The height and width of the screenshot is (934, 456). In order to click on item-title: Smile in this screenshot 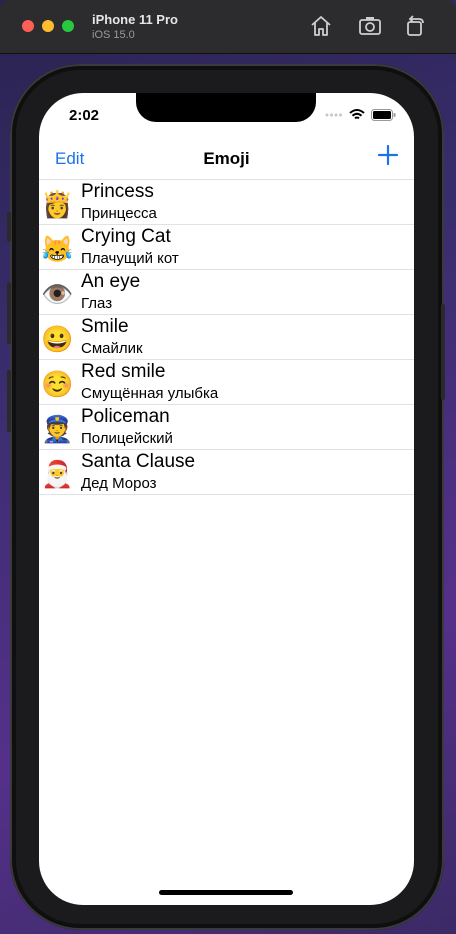, I will do `click(105, 326)`.